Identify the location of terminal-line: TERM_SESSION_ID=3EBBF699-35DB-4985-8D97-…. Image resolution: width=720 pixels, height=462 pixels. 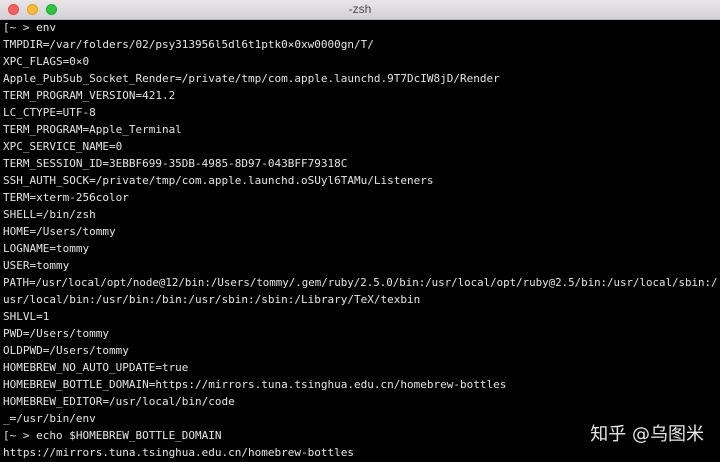
(175, 163).